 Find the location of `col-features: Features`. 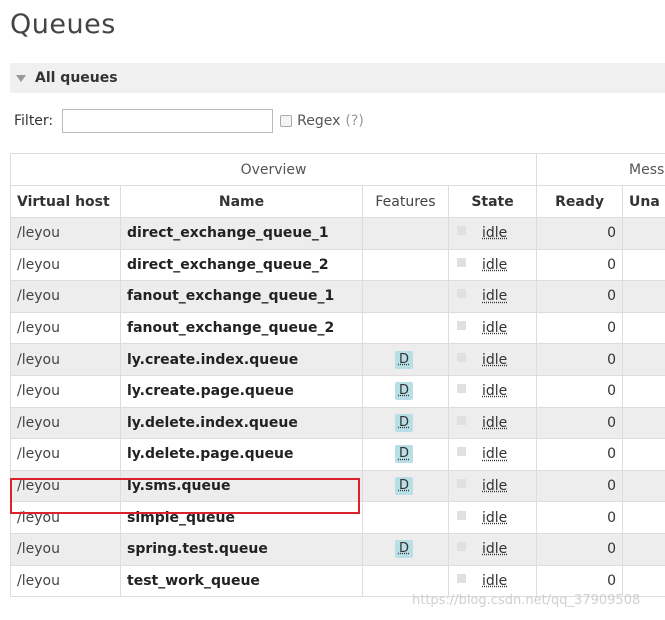

col-features: Features is located at coordinates (405, 201).